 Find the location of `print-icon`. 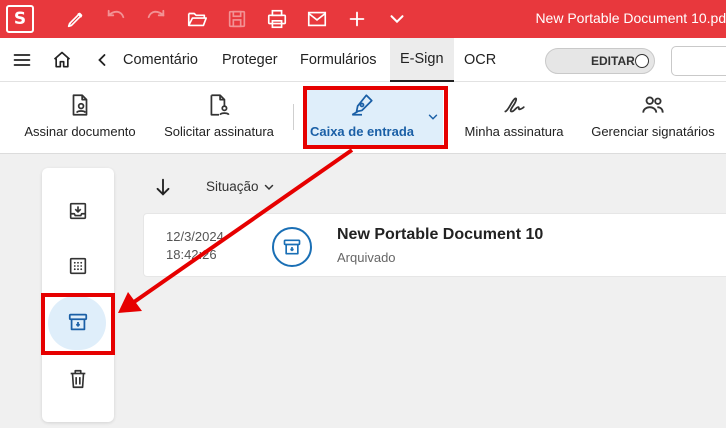

print-icon is located at coordinates (277, 19).